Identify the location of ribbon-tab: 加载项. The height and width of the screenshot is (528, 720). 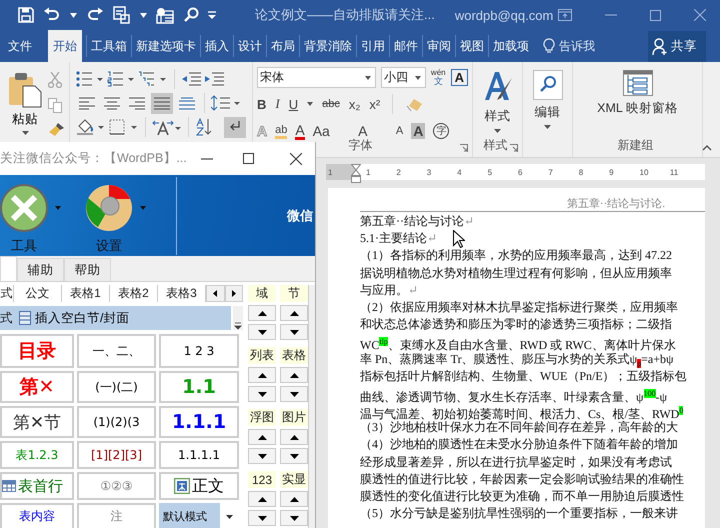
(510, 46).